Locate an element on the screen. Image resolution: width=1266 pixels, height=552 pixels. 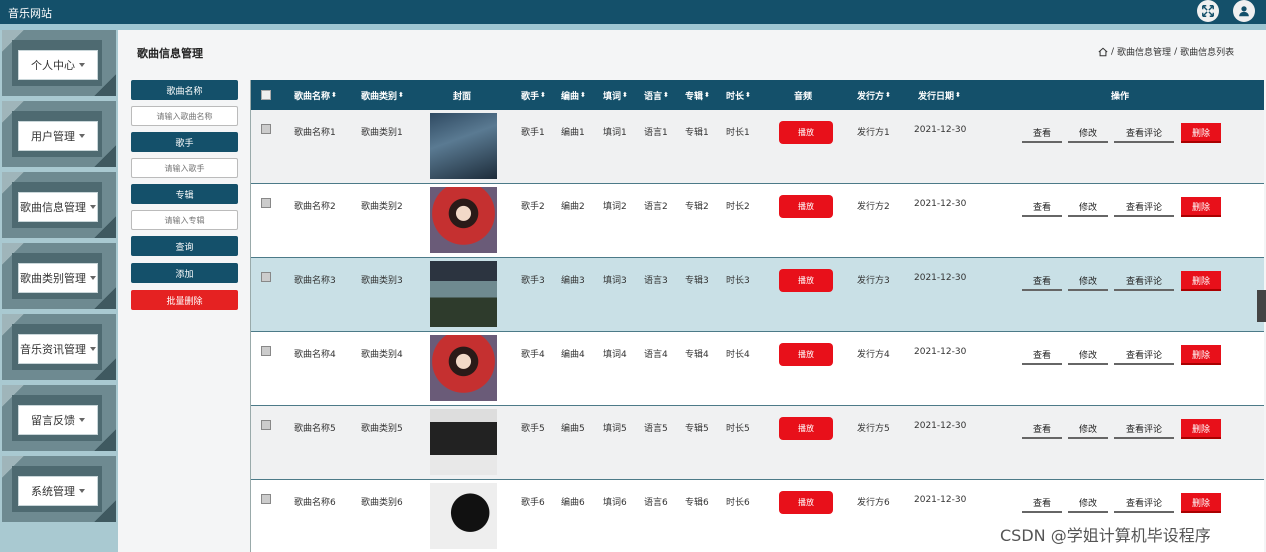
sidebar-item-system: 系统管理 is located at coordinates (59, 490).